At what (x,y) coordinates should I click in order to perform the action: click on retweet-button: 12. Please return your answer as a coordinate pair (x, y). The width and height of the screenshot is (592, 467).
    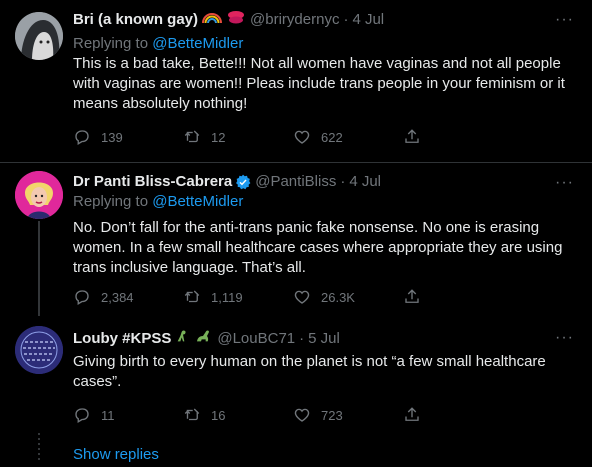
    Looking at the image, I should click on (238, 137).